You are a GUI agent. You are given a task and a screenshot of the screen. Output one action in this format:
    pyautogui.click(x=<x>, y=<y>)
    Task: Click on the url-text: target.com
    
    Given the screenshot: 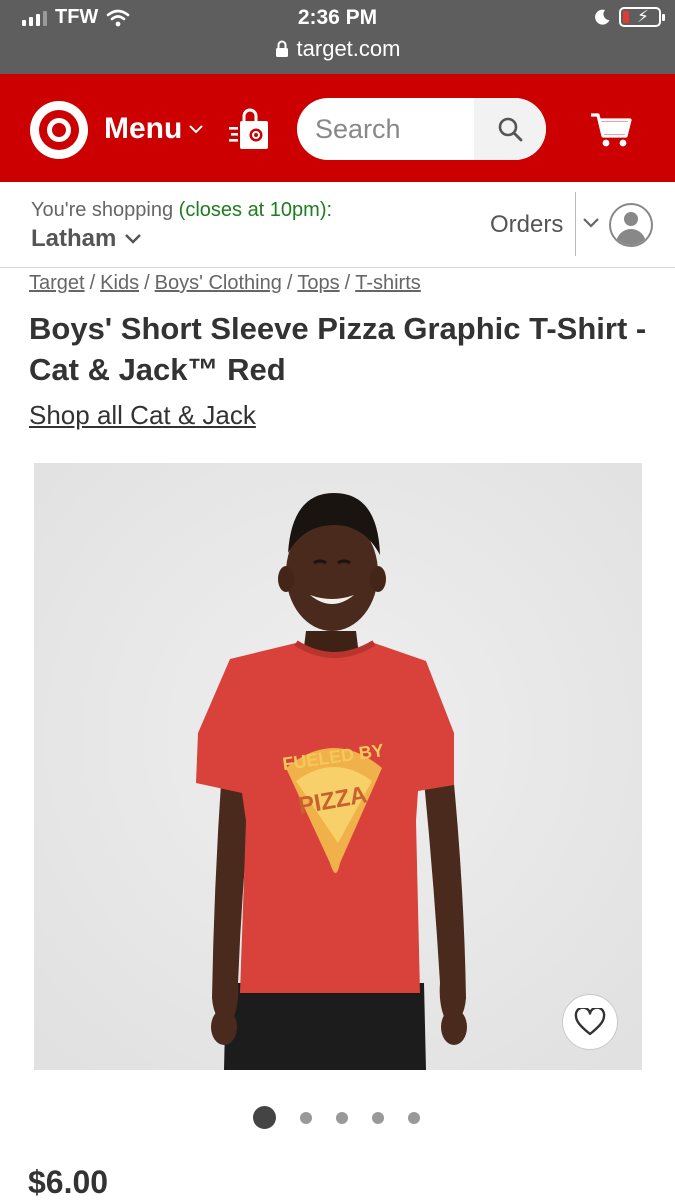 What is the action you would take?
    pyautogui.click(x=348, y=48)
    